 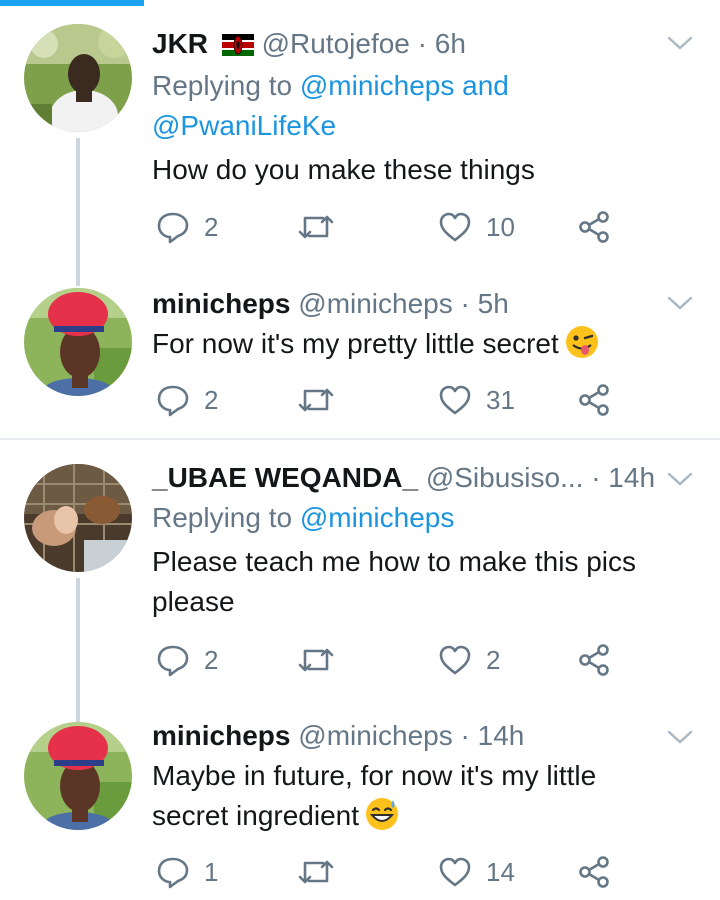 What do you see at coordinates (485, 303) in the screenshot?
I see `timestamp: · 5h` at bounding box center [485, 303].